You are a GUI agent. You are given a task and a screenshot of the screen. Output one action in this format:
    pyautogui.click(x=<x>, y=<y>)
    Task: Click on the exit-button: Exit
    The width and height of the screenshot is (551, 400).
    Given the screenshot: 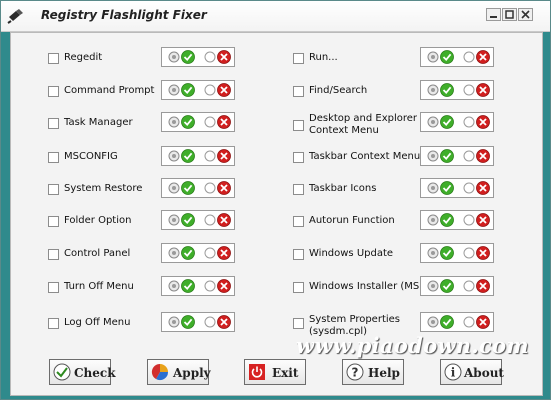 What is the action you would take?
    pyautogui.click(x=275, y=372)
    